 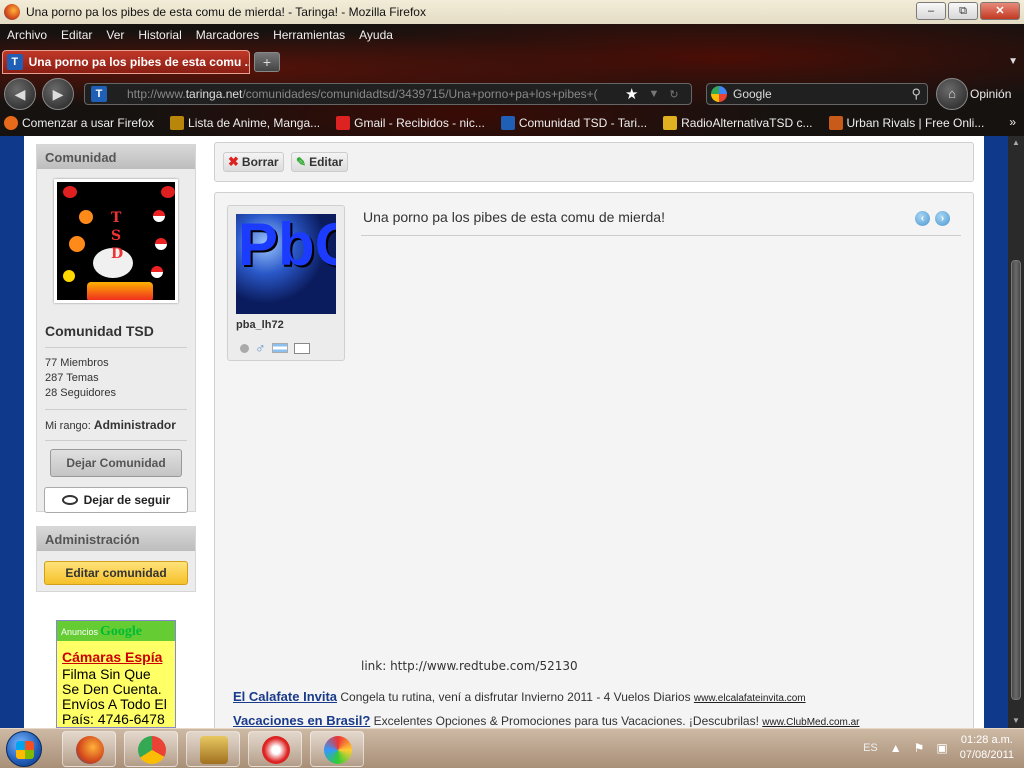 I want to click on tab-list-arrow-icon: ▼, so click(x=1013, y=61).